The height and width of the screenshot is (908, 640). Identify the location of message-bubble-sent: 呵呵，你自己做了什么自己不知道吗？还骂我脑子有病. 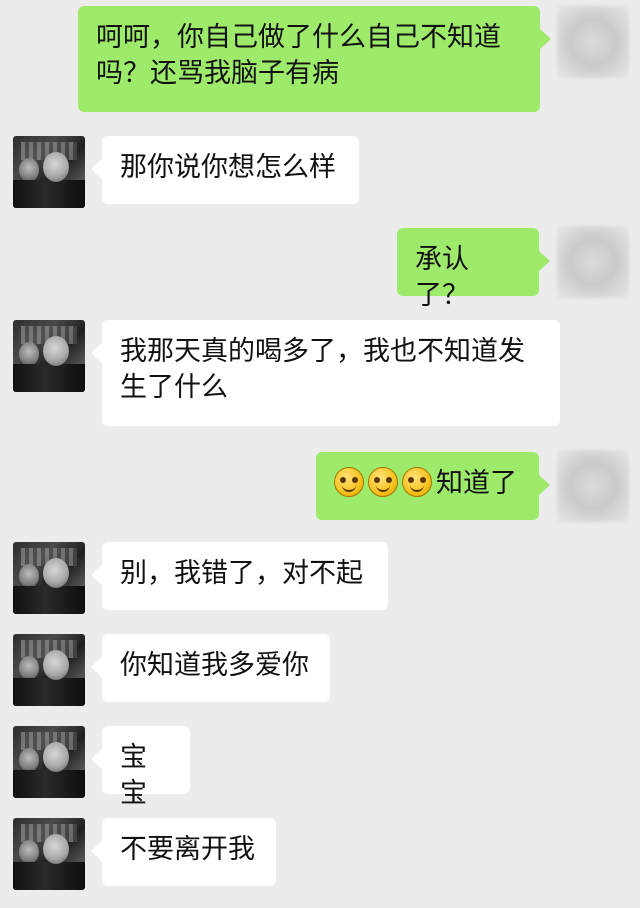
(314, 59).